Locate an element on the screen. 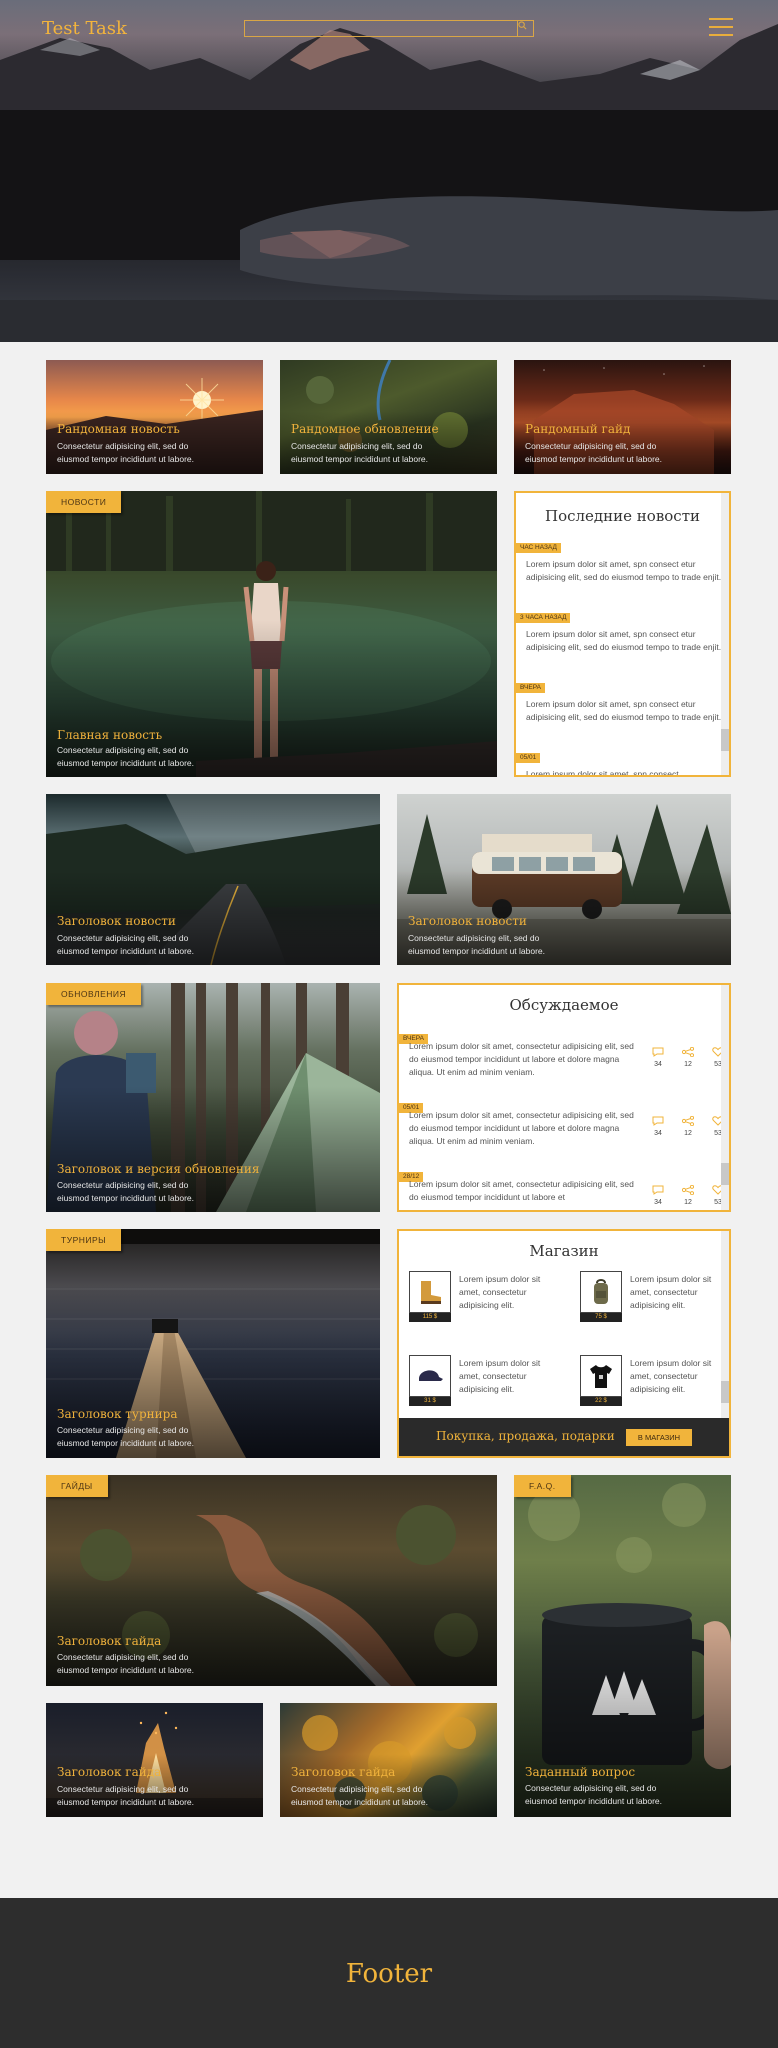 This screenshot has width=778, height=2048. time-badge: 05/01 is located at coordinates (528, 758).